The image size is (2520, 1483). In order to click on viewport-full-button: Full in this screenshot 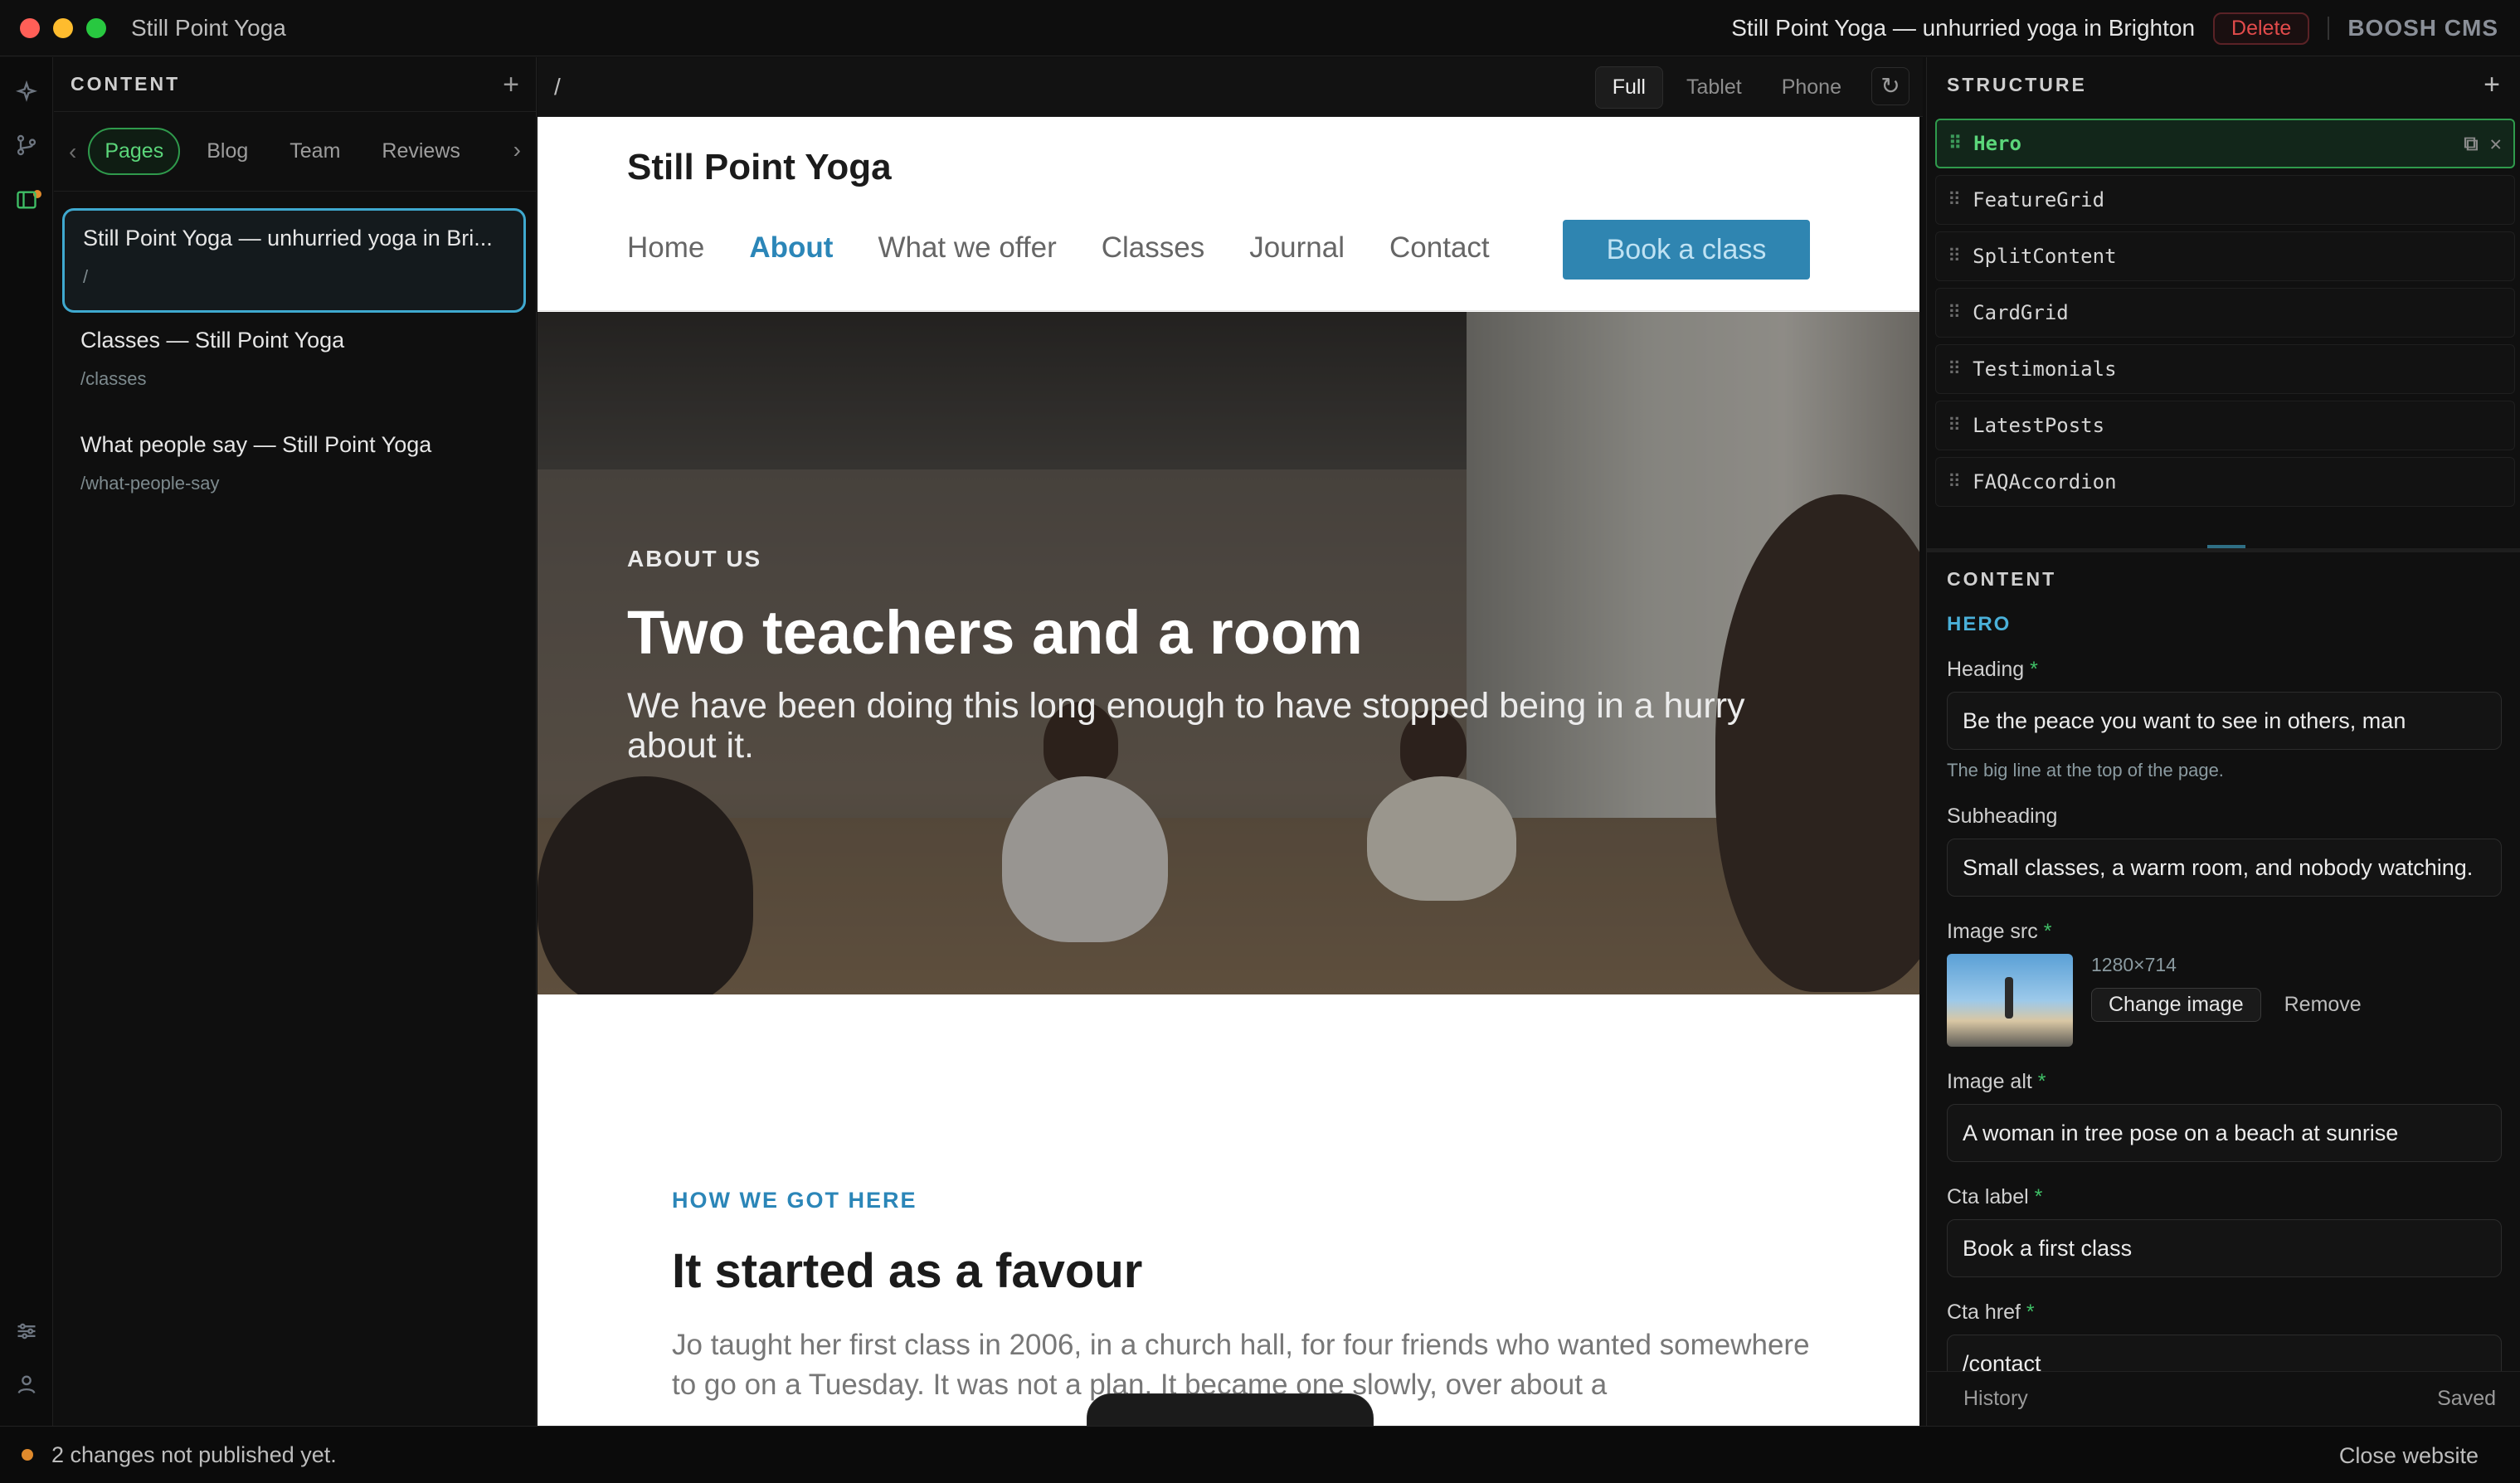, I will do `click(1628, 87)`.